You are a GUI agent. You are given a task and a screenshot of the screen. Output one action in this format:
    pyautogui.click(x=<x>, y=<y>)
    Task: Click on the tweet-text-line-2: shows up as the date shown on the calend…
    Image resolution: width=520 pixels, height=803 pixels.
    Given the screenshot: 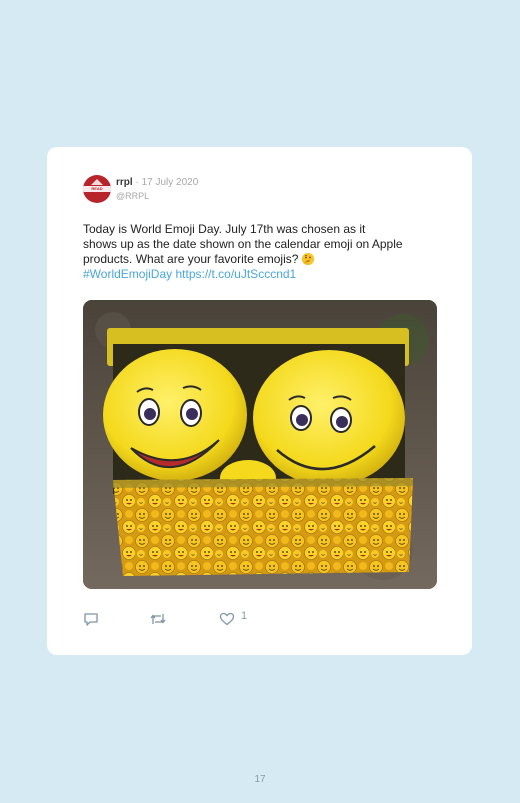 What is the action you would take?
    pyautogui.click(x=243, y=244)
    